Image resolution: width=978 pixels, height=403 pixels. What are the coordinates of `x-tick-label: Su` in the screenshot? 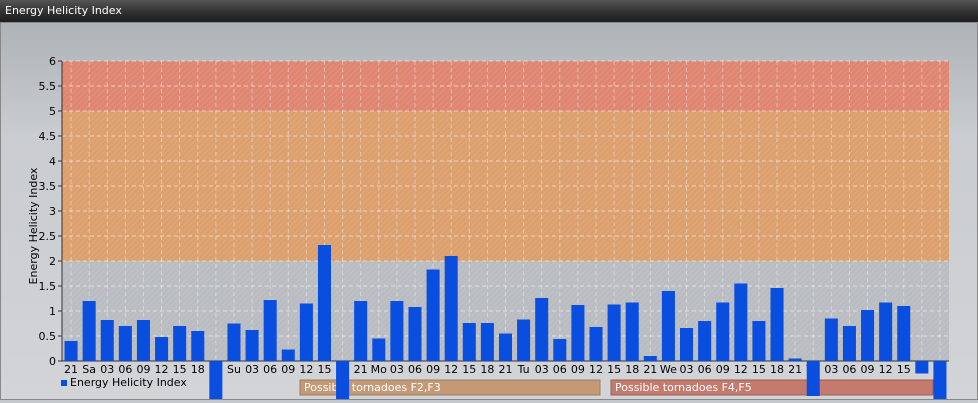 It's located at (234, 369).